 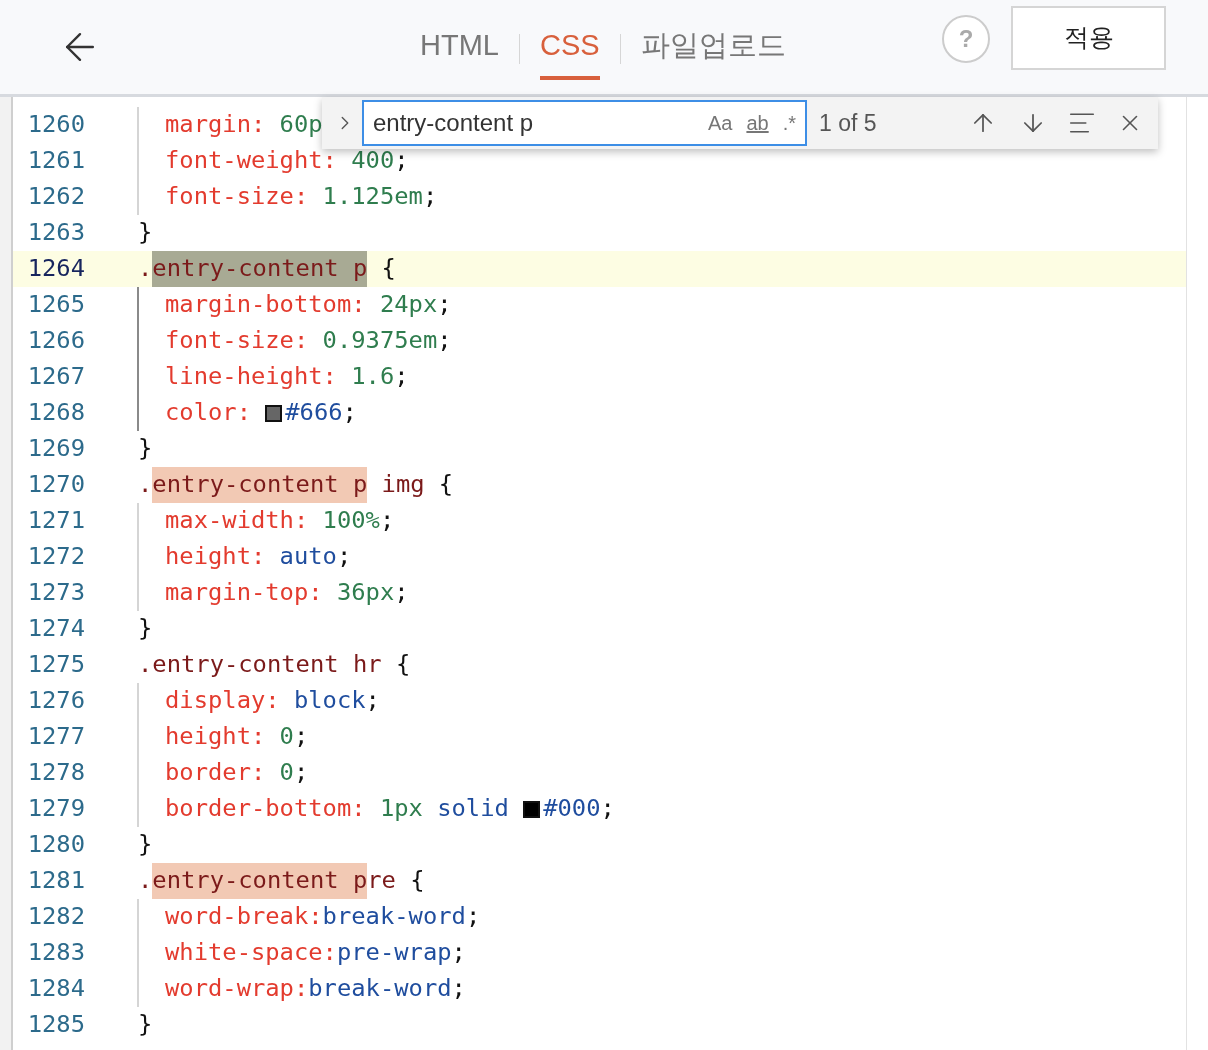 I want to click on help-button: ?, so click(x=966, y=39).